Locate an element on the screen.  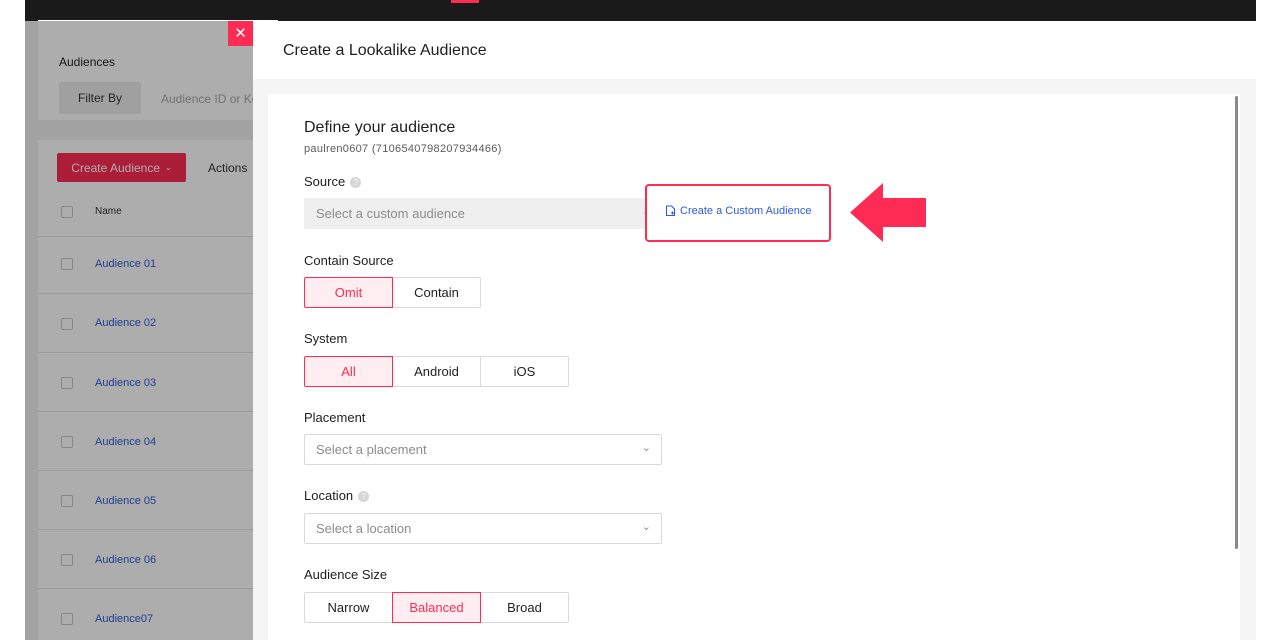
drawer-scrollbar is located at coordinates (1236, 322).